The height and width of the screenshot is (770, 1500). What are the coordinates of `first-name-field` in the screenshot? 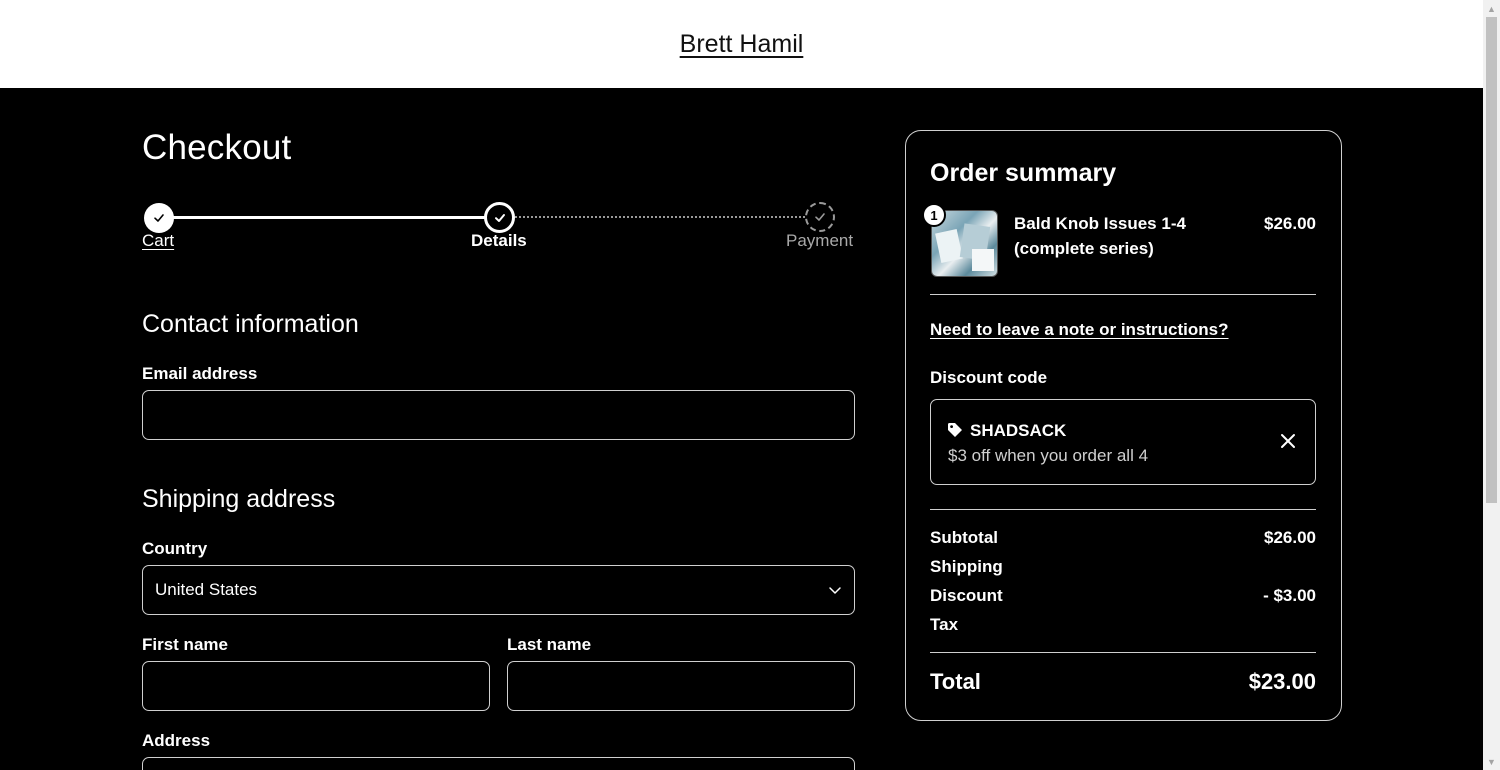 It's located at (316, 686).